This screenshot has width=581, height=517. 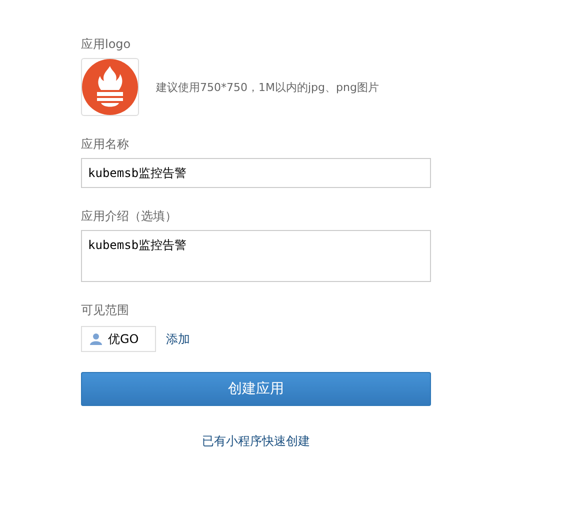 What do you see at coordinates (256, 389) in the screenshot?
I see `create-app-button: 创建应用` at bounding box center [256, 389].